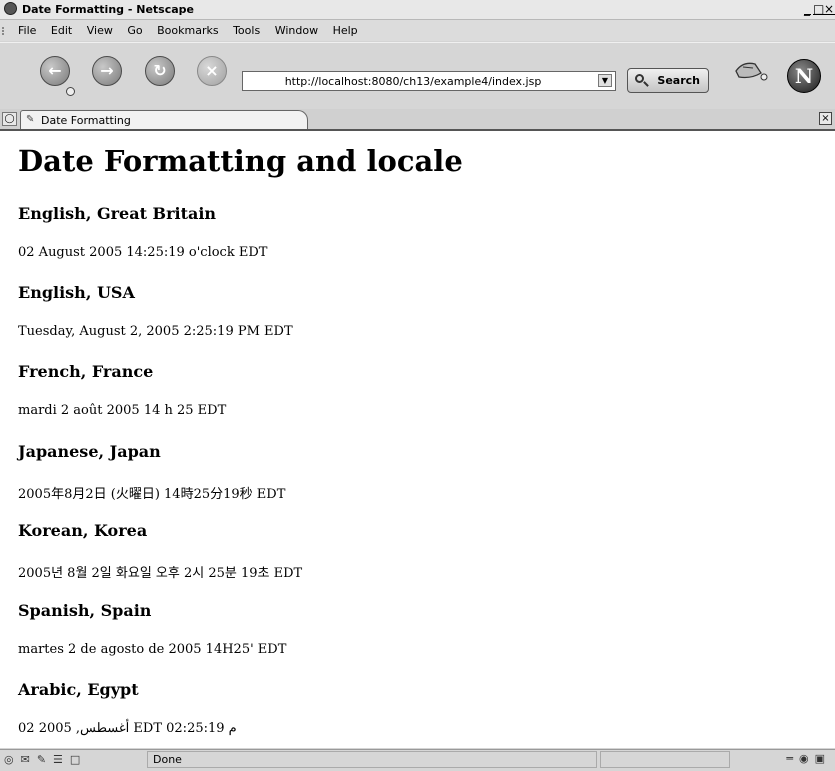 This screenshot has height=771, width=835. I want to click on locale-heading: French, France, so click(86, 371).